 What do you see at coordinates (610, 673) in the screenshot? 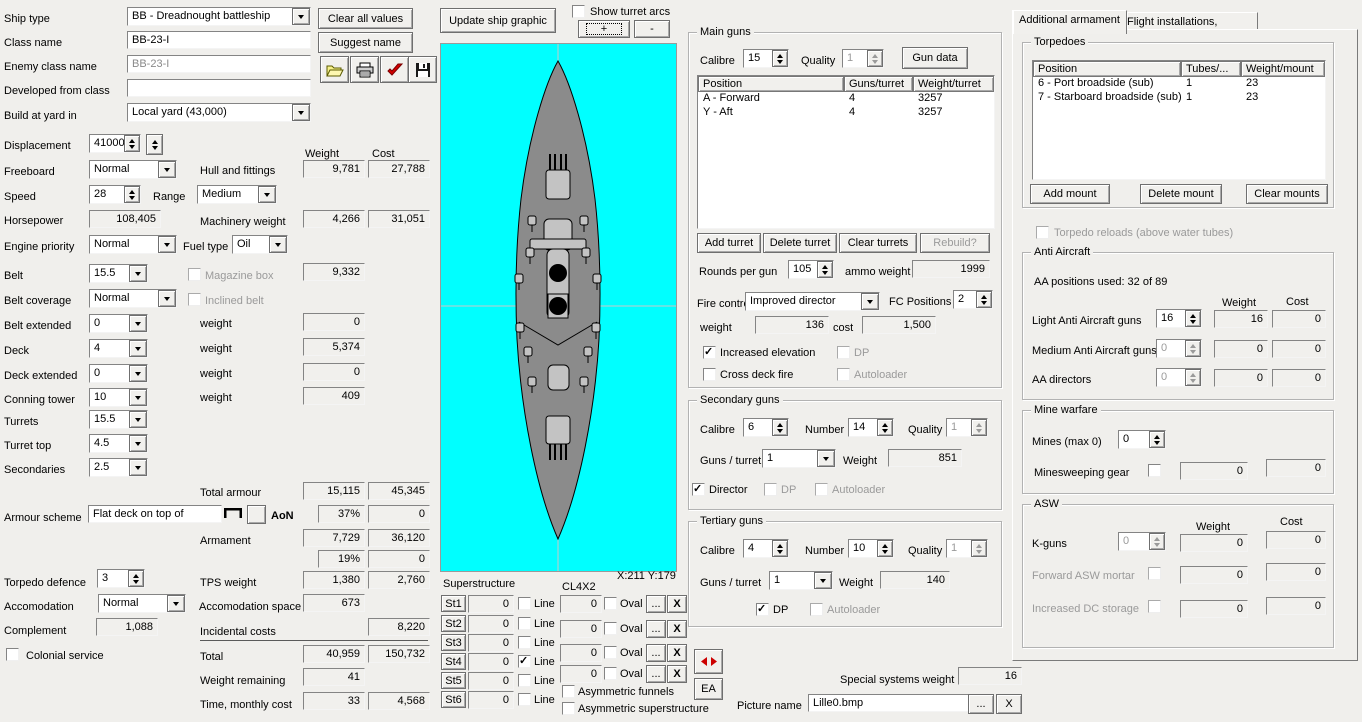
I see `oval4-checkbox` at bounding box center [610, 673].